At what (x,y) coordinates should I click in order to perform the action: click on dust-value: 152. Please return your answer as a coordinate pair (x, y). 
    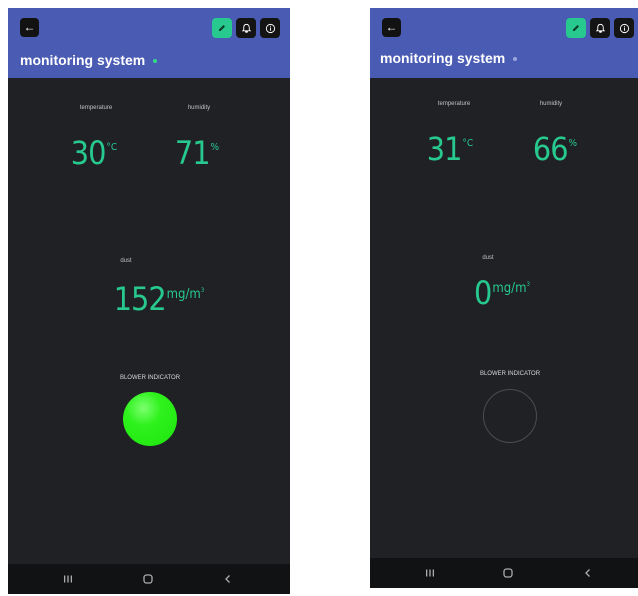
    Looking at the image, I should click on (140, 299).